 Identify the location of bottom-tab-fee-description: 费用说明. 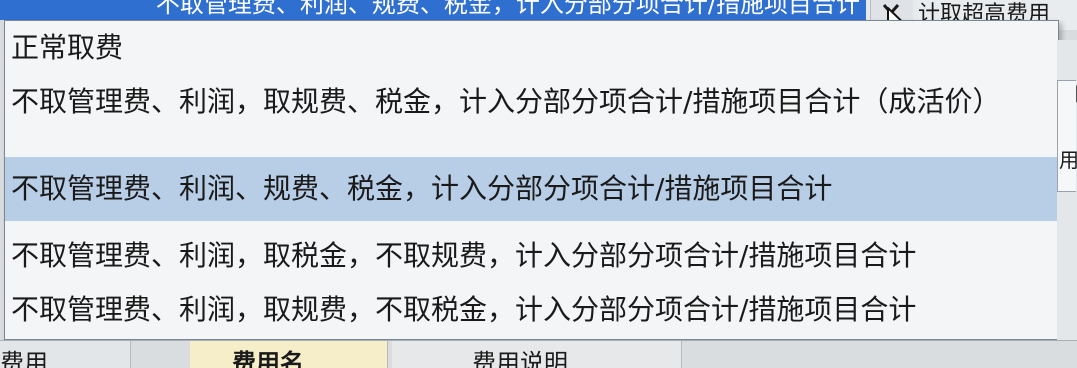
(537, 354).